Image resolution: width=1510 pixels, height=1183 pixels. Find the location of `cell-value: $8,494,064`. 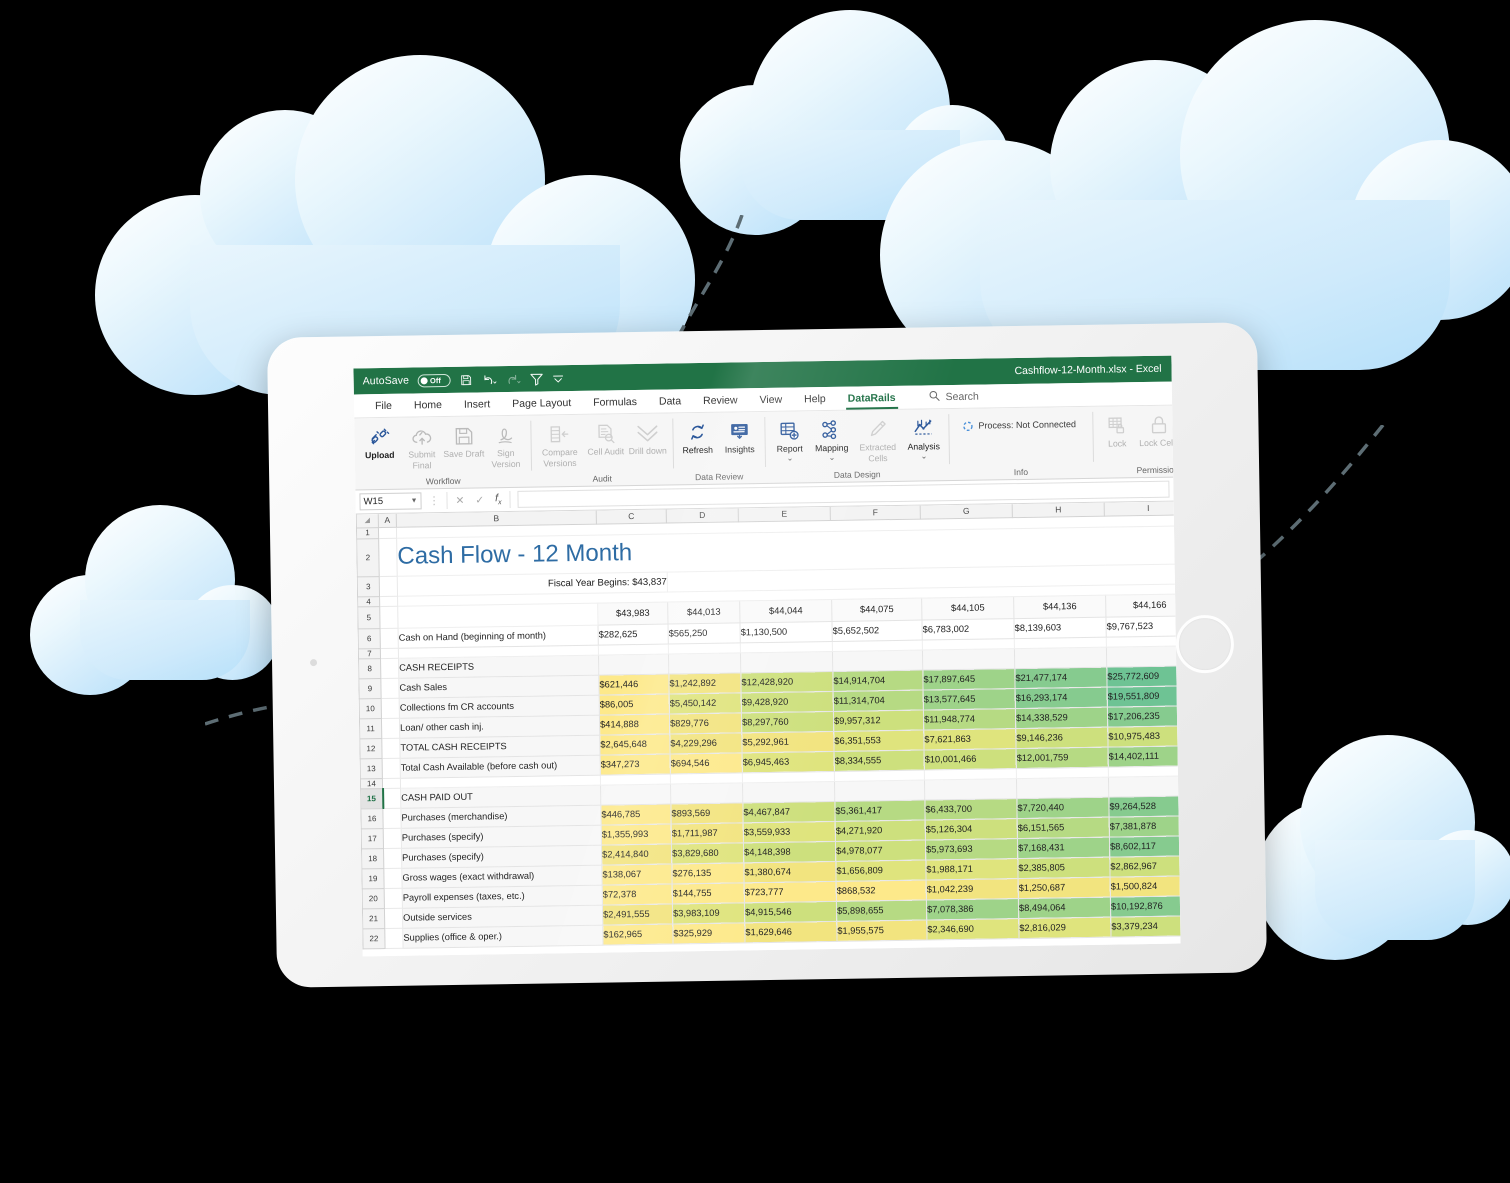

cell-value: $8,494,064 is located at coordinates (1064, 907).